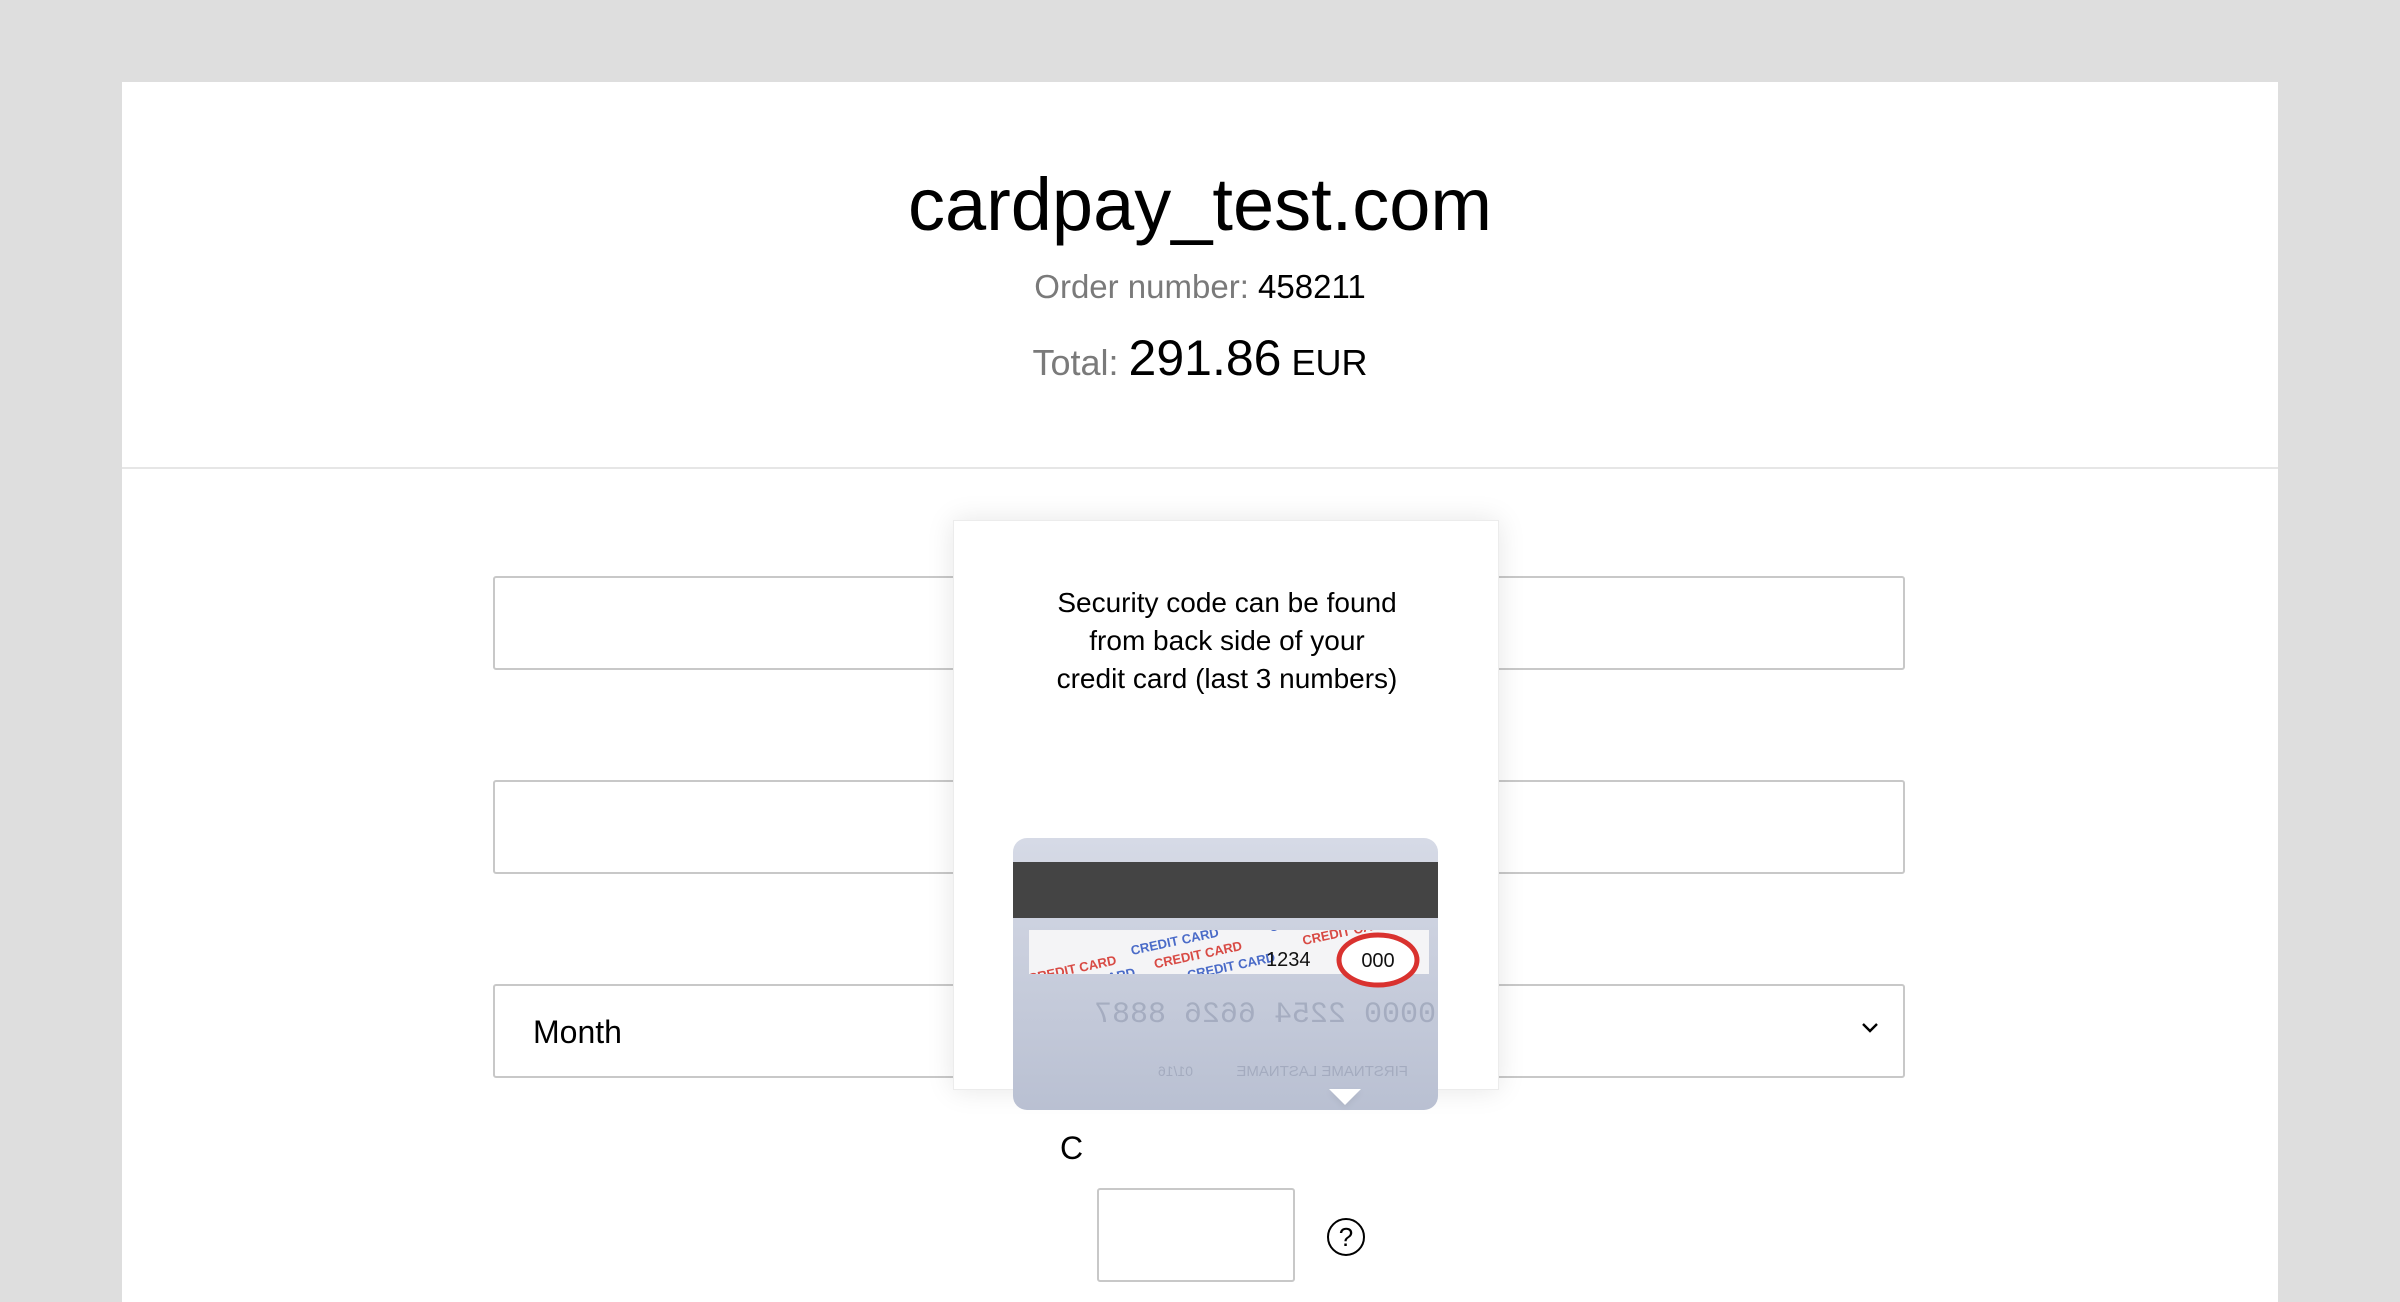 The height and width of the screenshot is (1302, 2400). Describe the element at coordinates (1072, 1148) in the screenshot. I see `cvv-label-partial: C` at that location.